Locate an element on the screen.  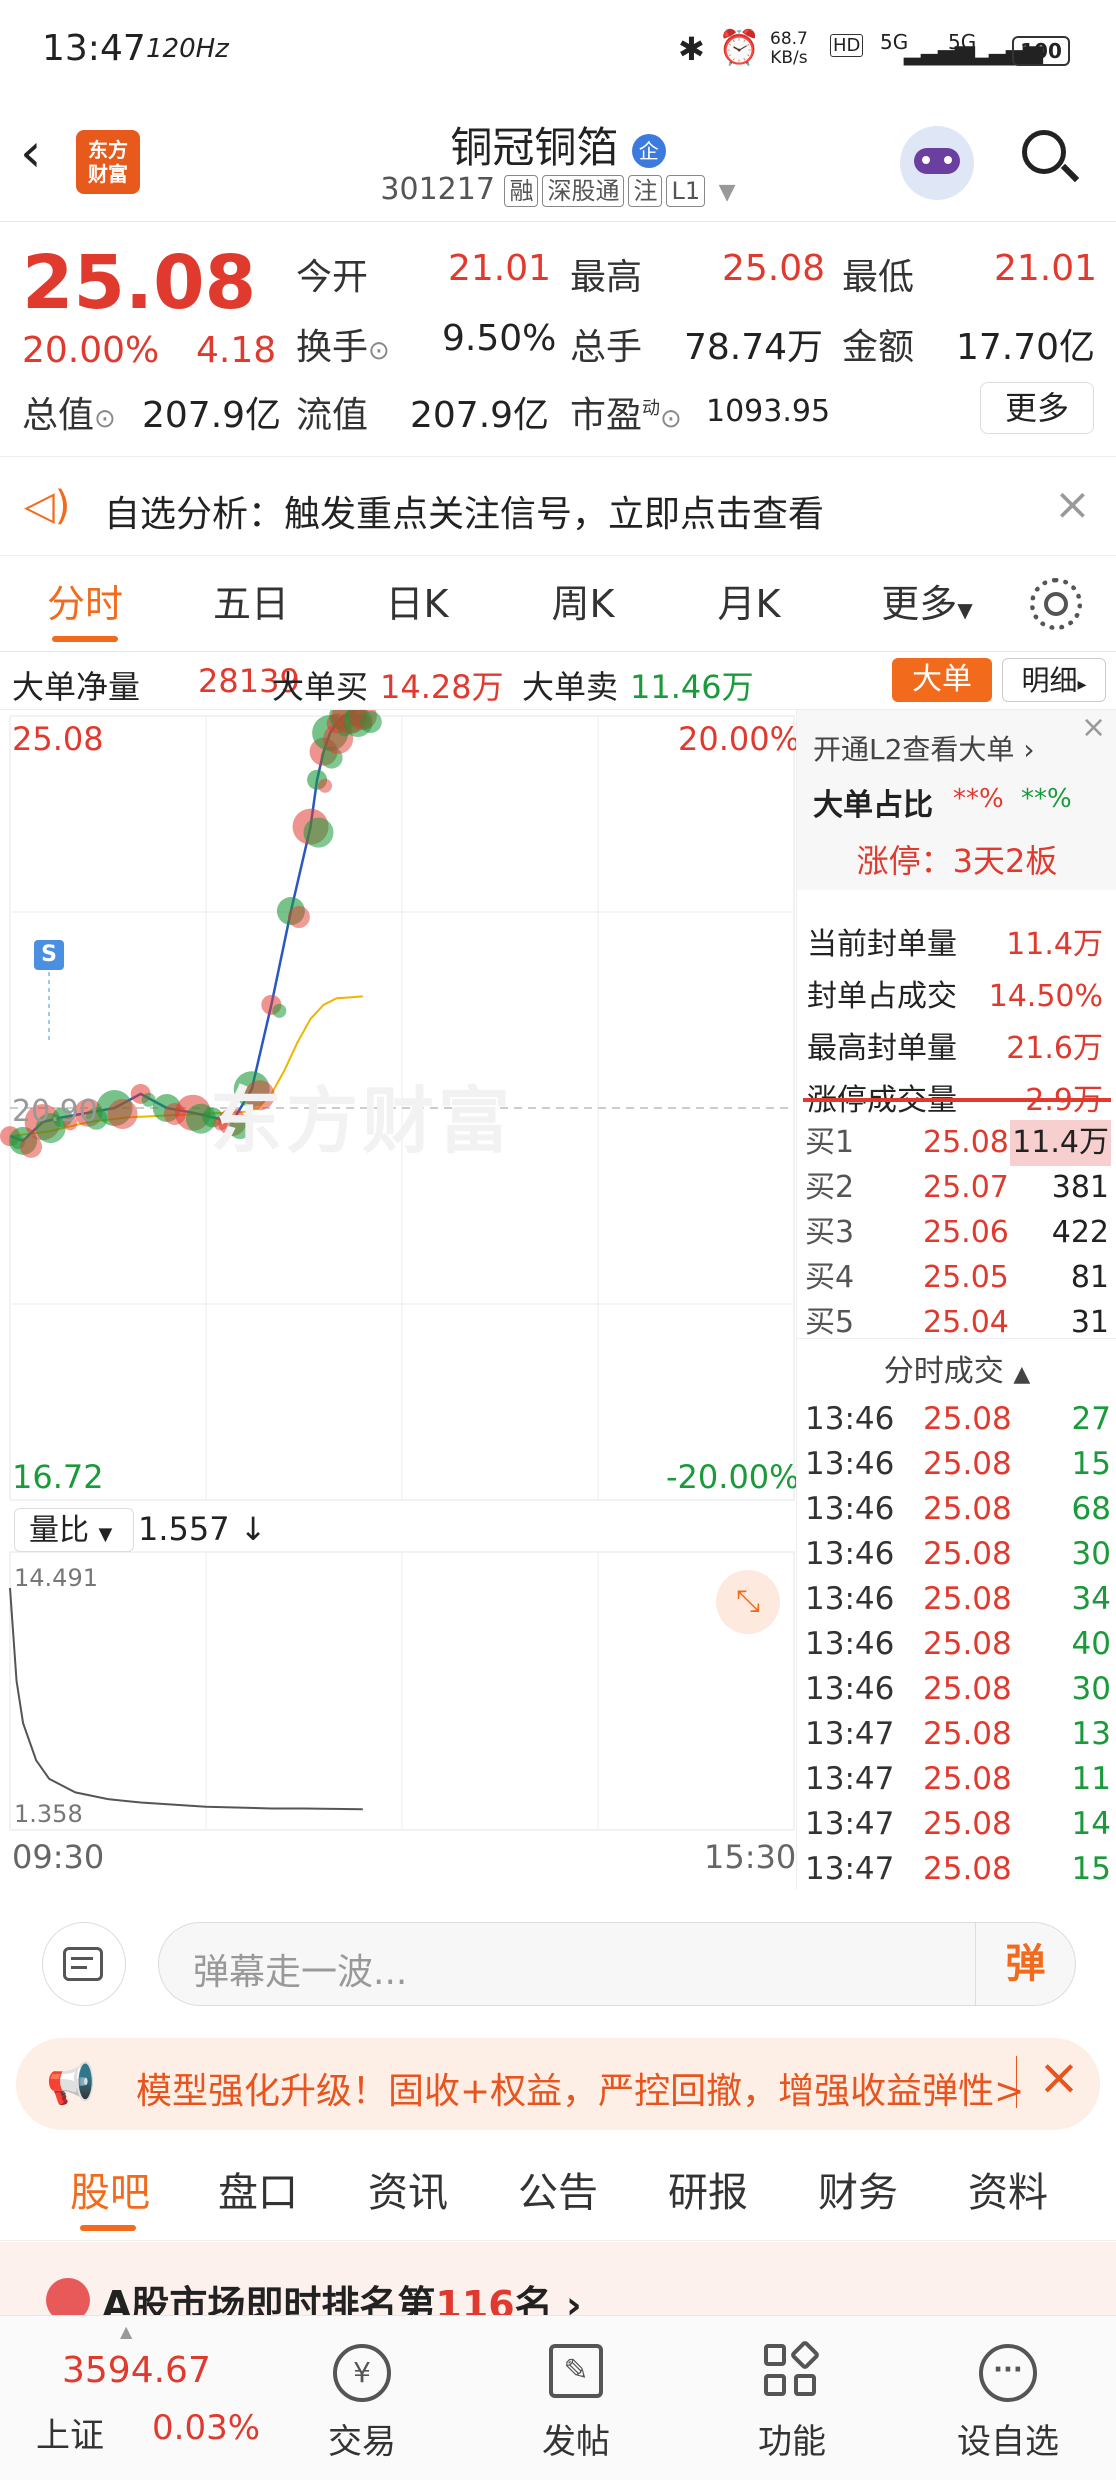
ad-banner: 📢 模型强化升级！固收+权益，严控回撤，增强收益弹性> × is located at coordinates (558, 2084).